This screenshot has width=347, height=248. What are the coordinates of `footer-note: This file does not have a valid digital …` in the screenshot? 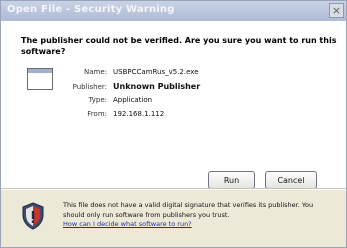 It's located at (199, 215).